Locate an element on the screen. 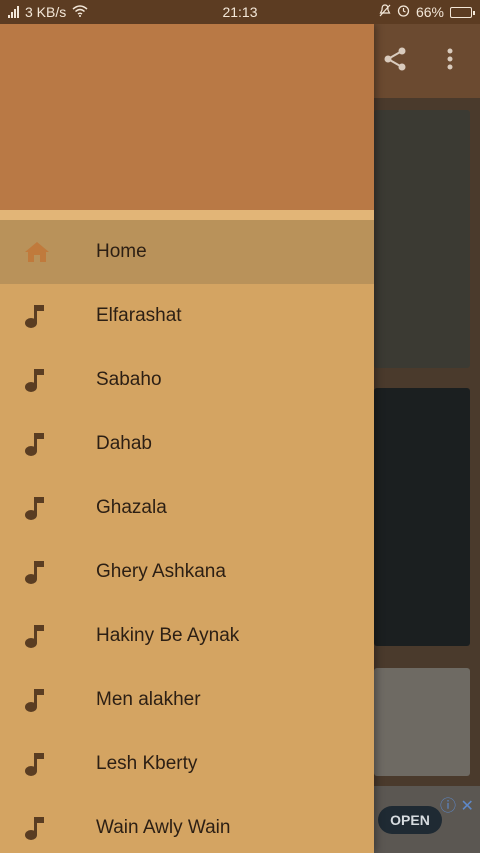 The height and width of the screenshot is (853, 480). menu-item-elfarashat: Elfarashat is located at coordinates (187, 316).